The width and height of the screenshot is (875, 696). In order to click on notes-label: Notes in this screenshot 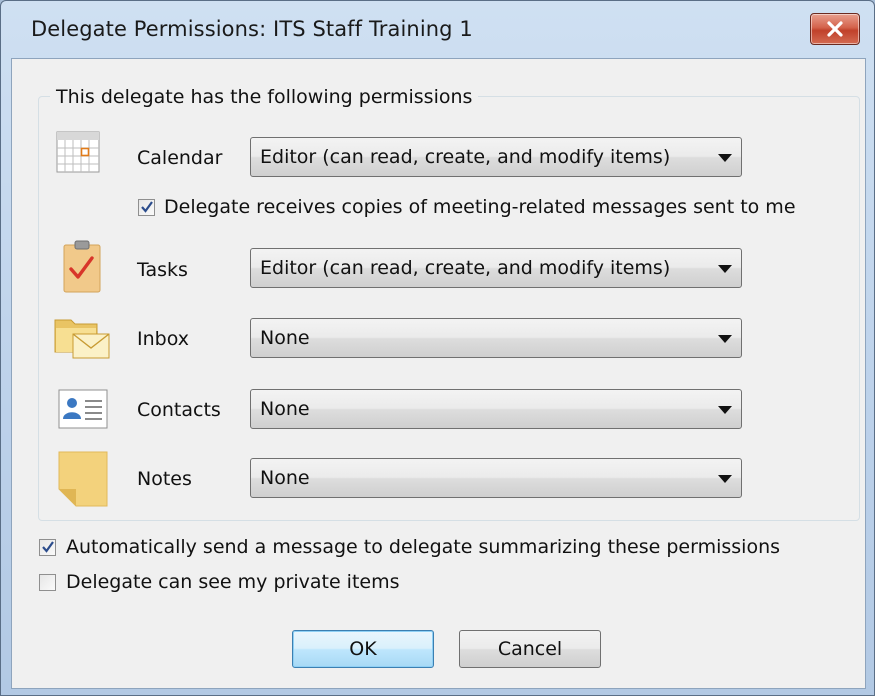, I will do `click(164, 479)`.